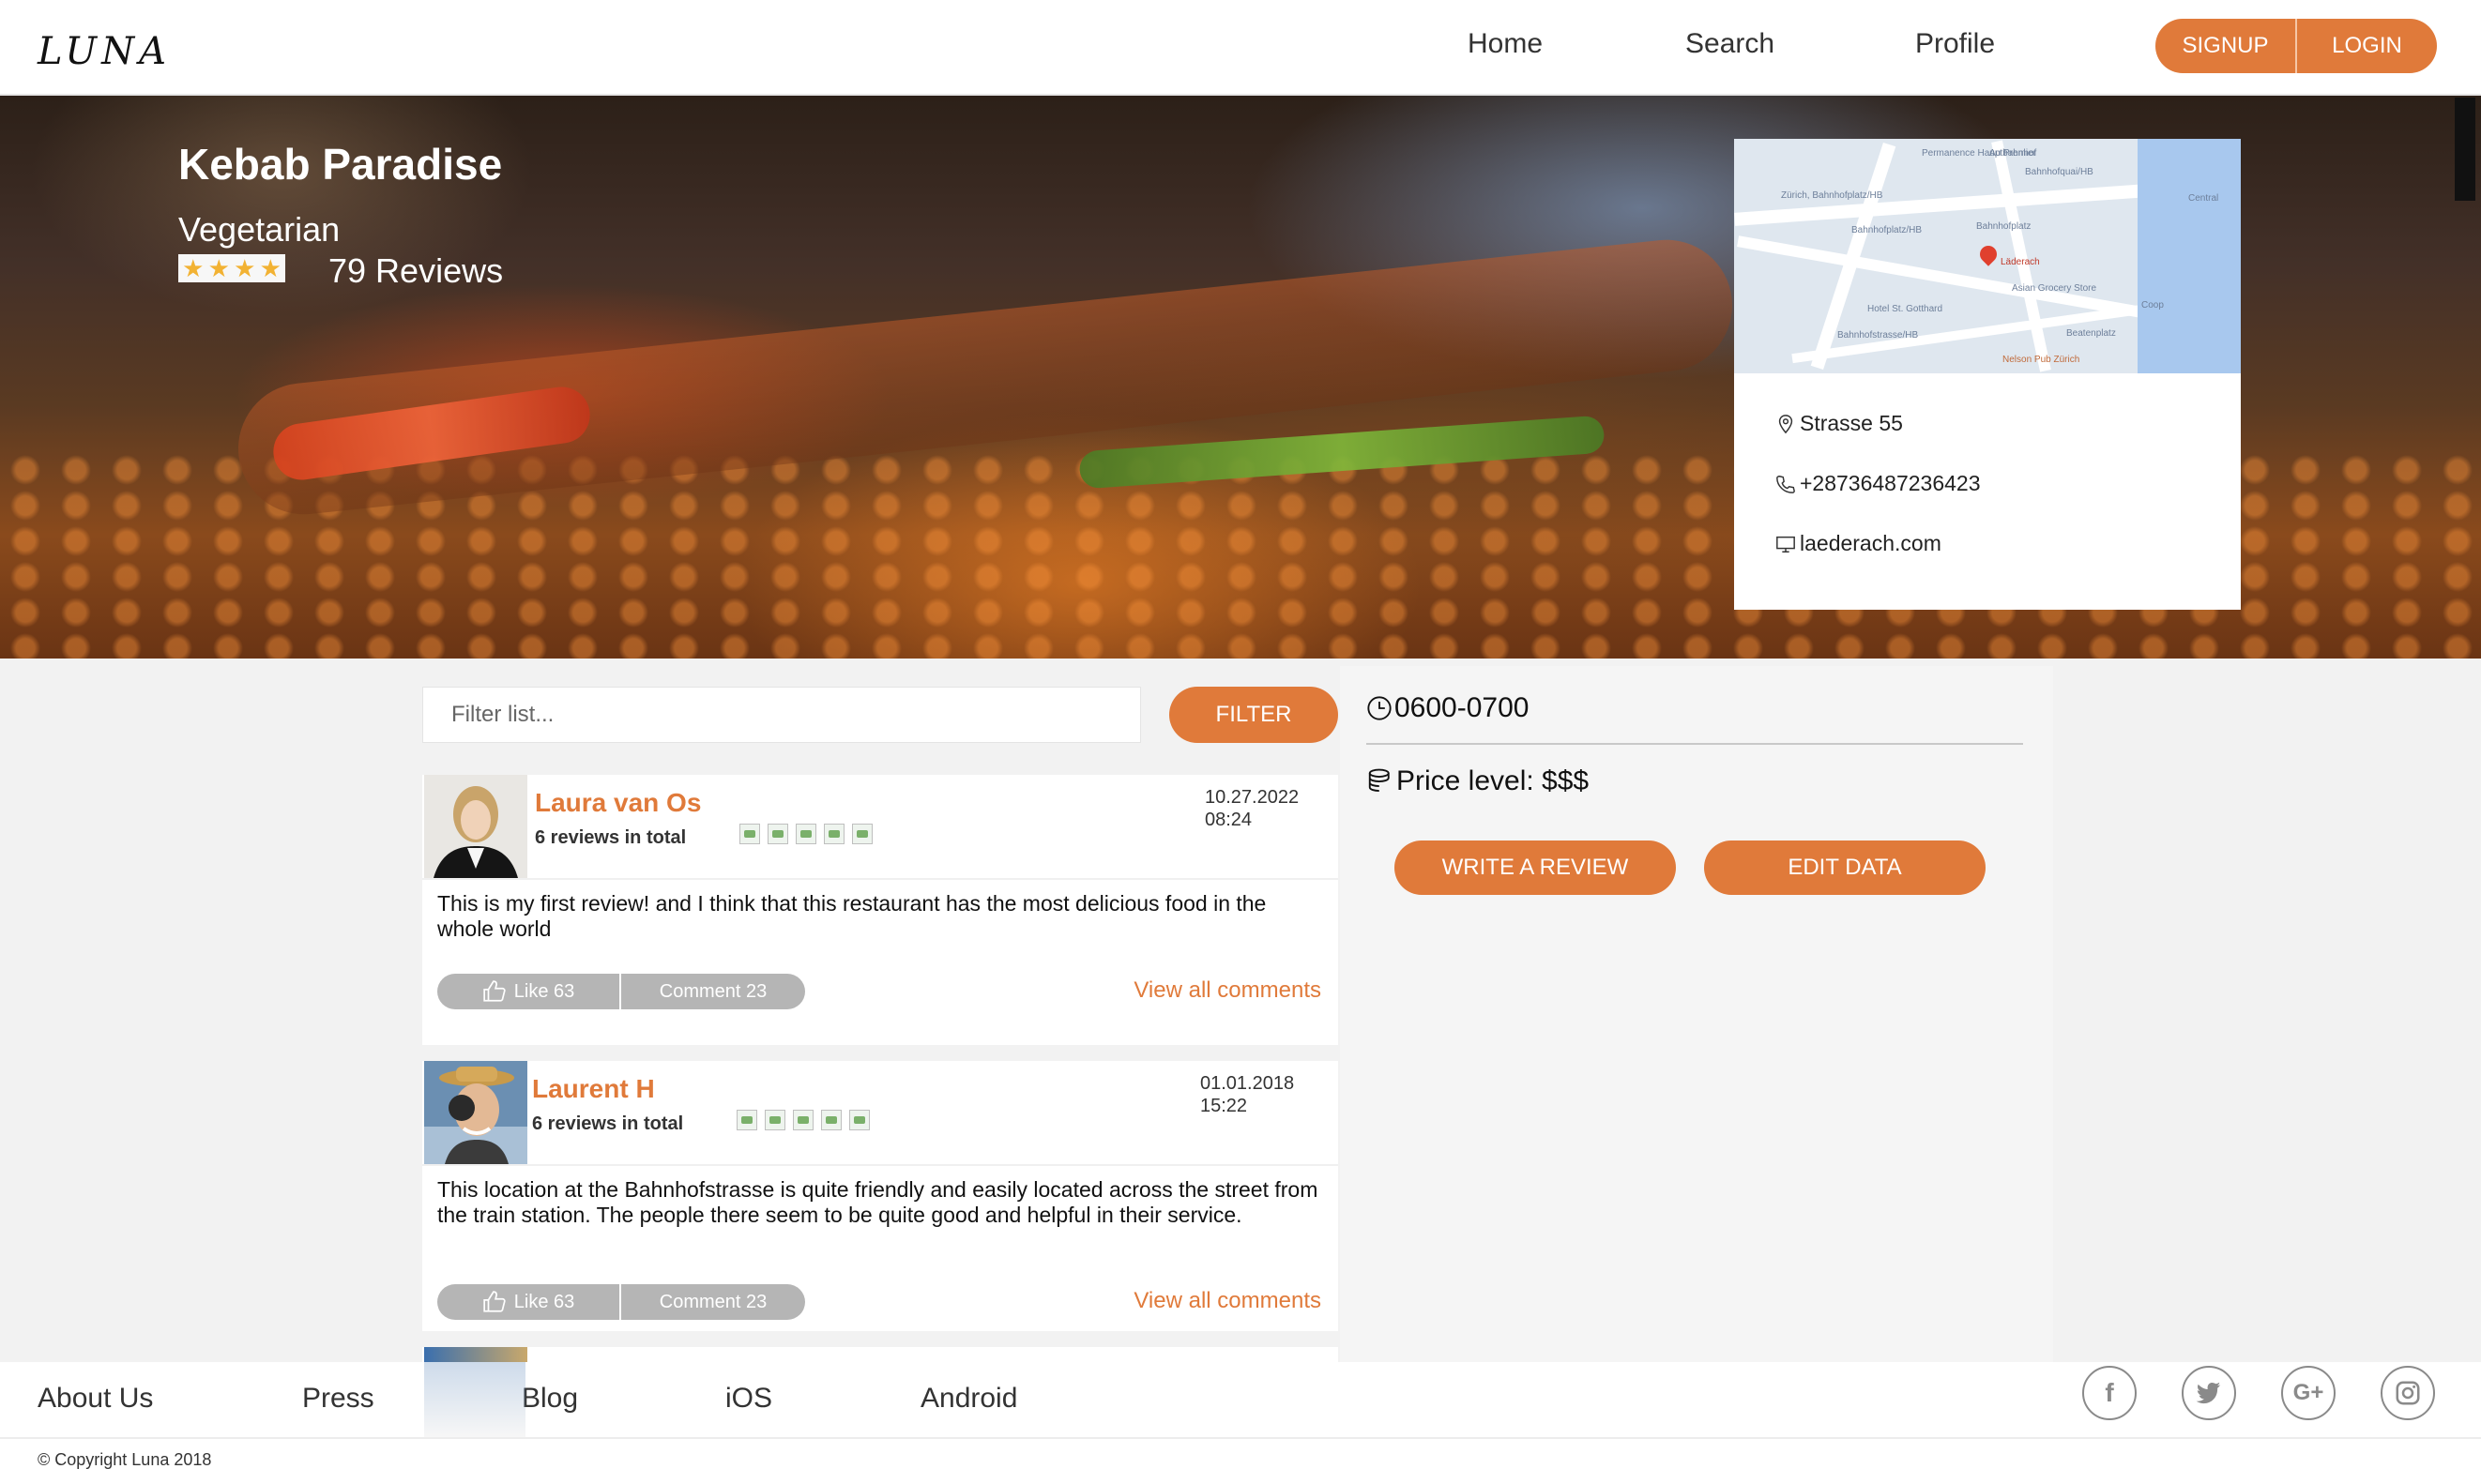 The width and height of the screenshot is (2481, 1484). What do you see at coordinates (1785, 484) in the screenshot?
I see `phone-icon` at bounding box center [1785, 484].